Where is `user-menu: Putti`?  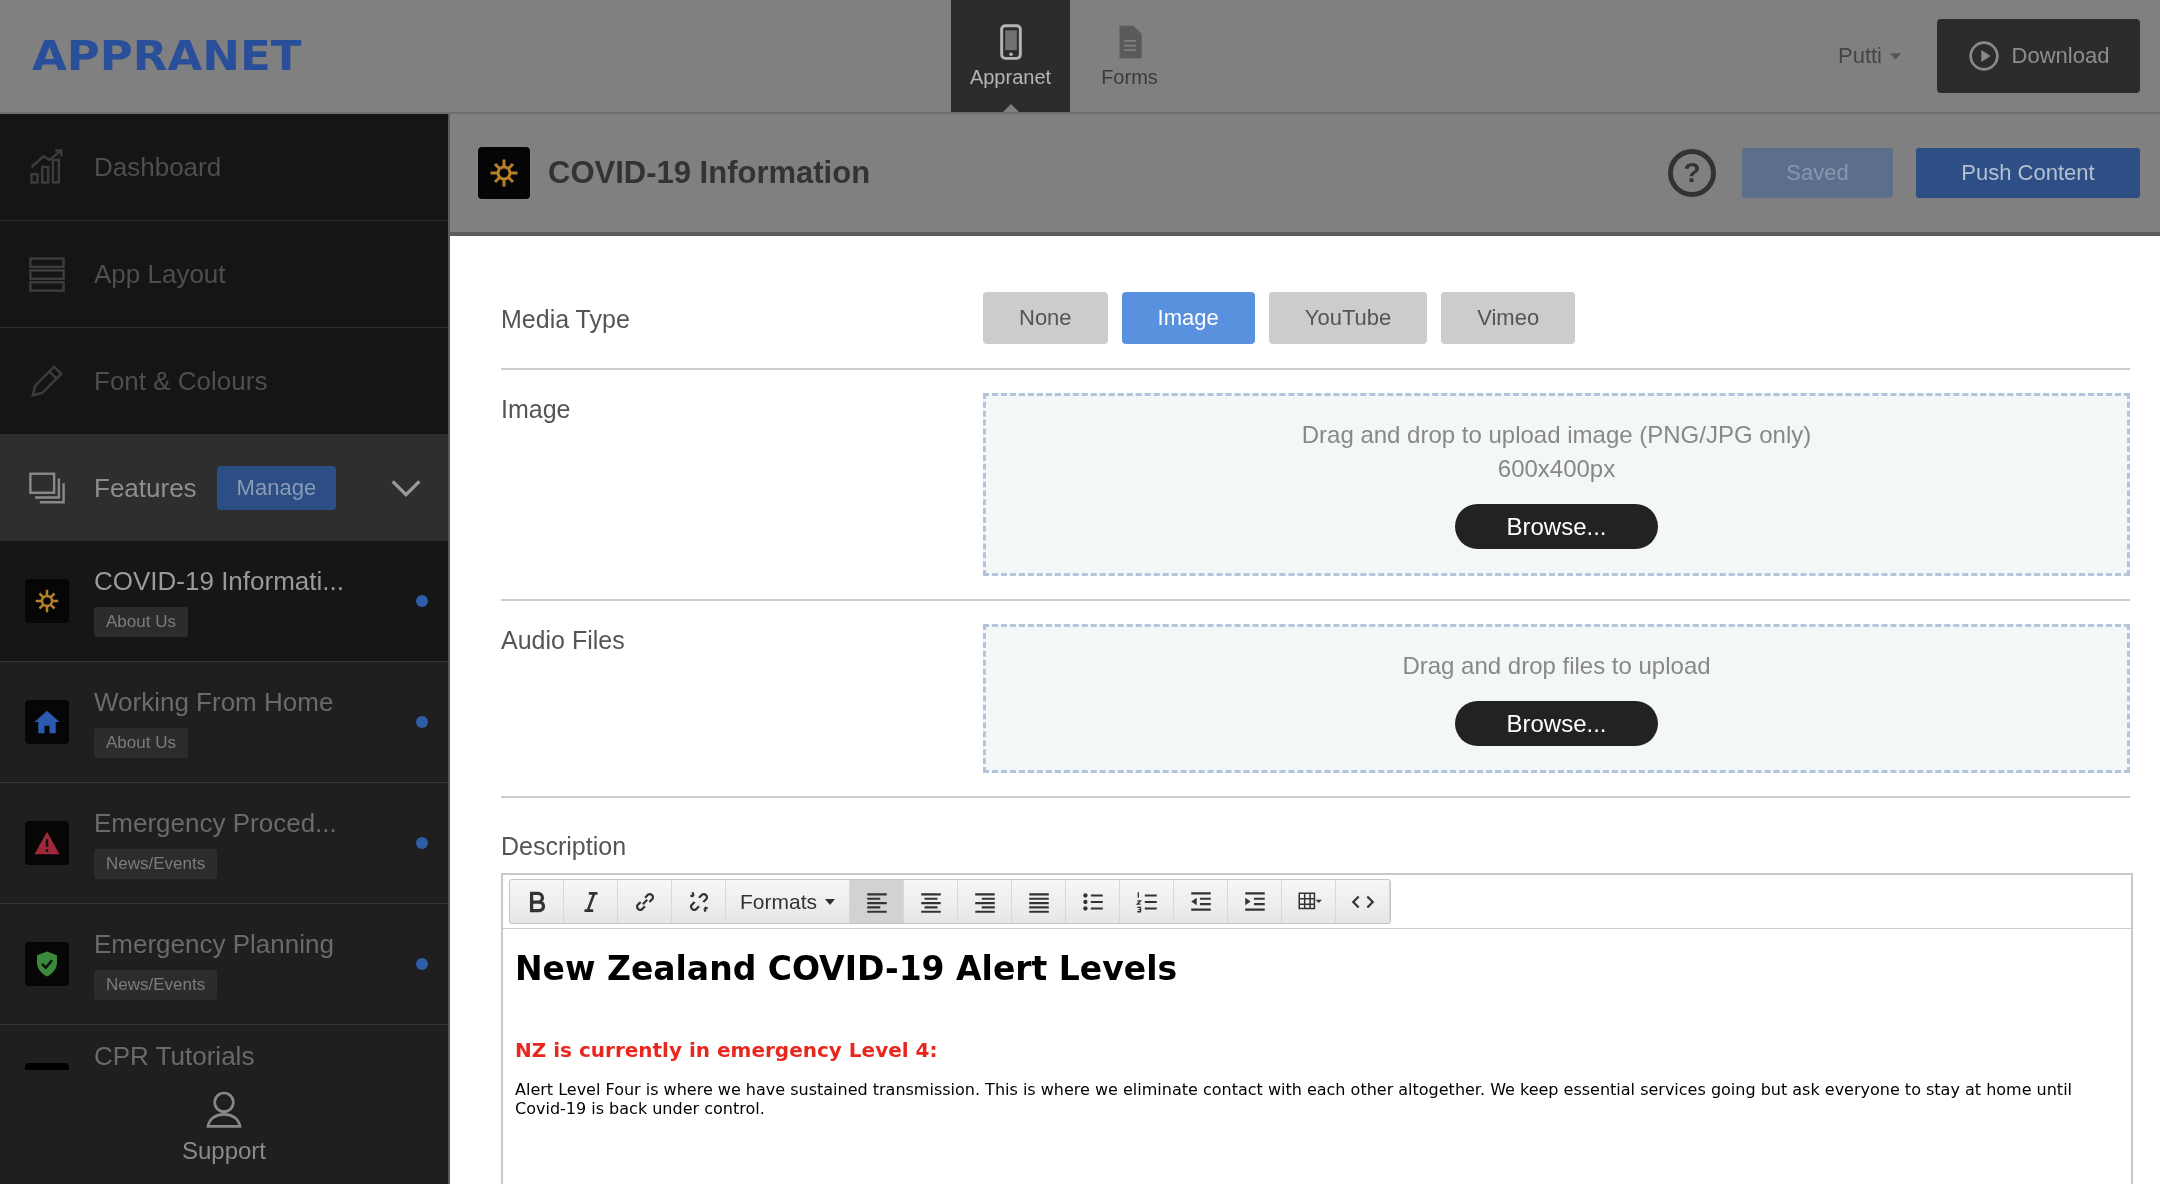 user-menu: Putti is located at coordinates (1869, 56).